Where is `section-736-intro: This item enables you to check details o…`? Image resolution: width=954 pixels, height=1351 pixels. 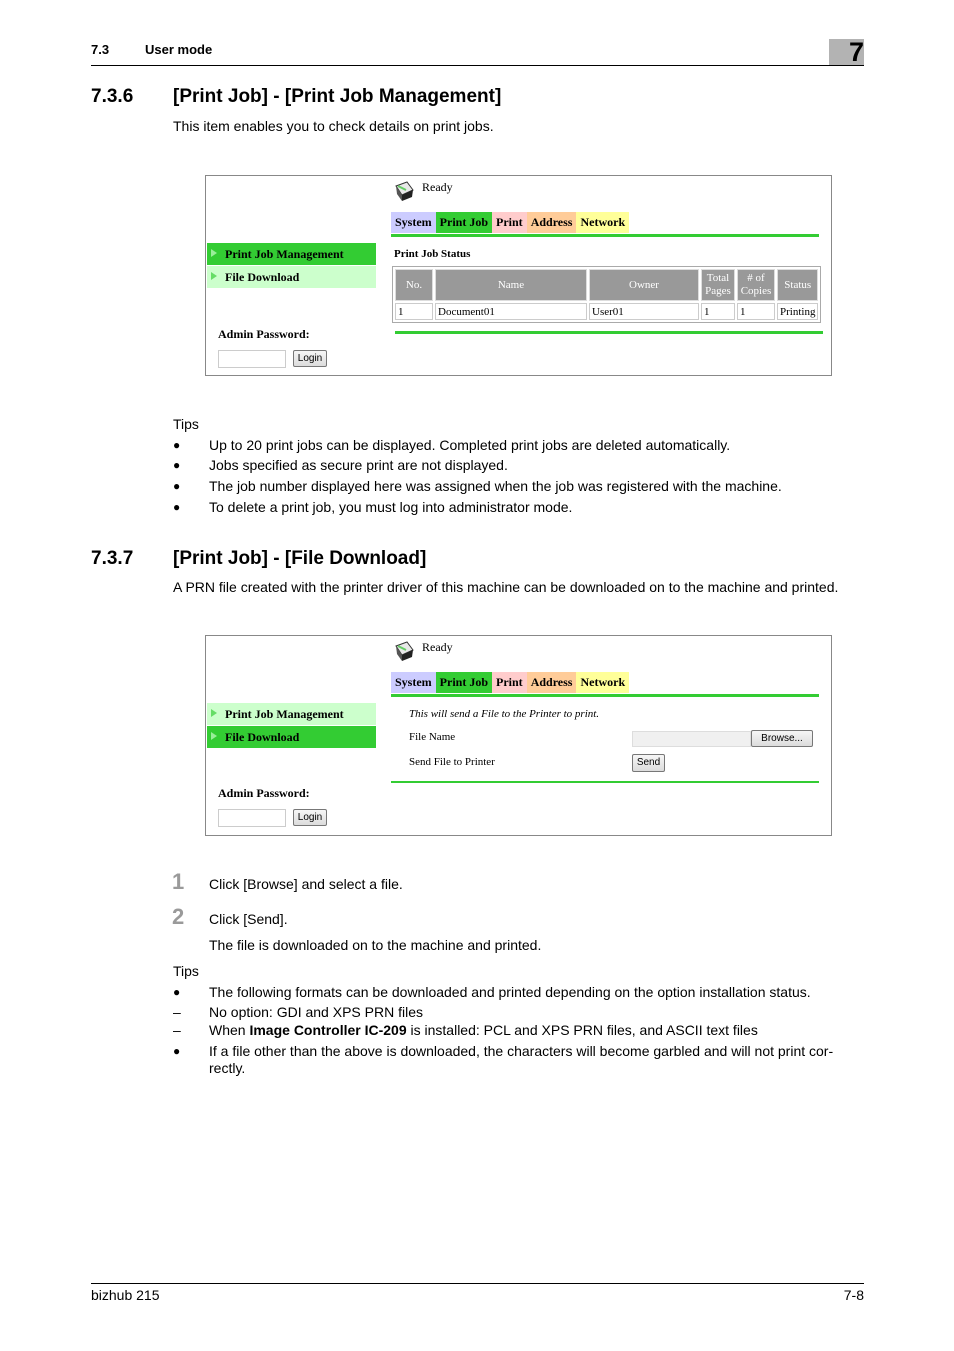 section-736-intro: This item enables you to check details o… is located at coordinates (333, 126).